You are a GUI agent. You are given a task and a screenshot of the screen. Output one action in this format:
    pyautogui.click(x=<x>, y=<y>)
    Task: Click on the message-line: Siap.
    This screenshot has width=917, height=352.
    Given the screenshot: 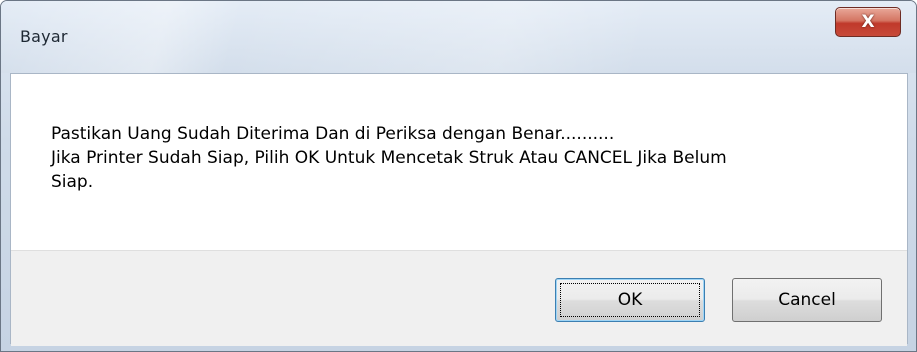 What is the action you would take?
    pyautogui.click(x=72, y=182)
    